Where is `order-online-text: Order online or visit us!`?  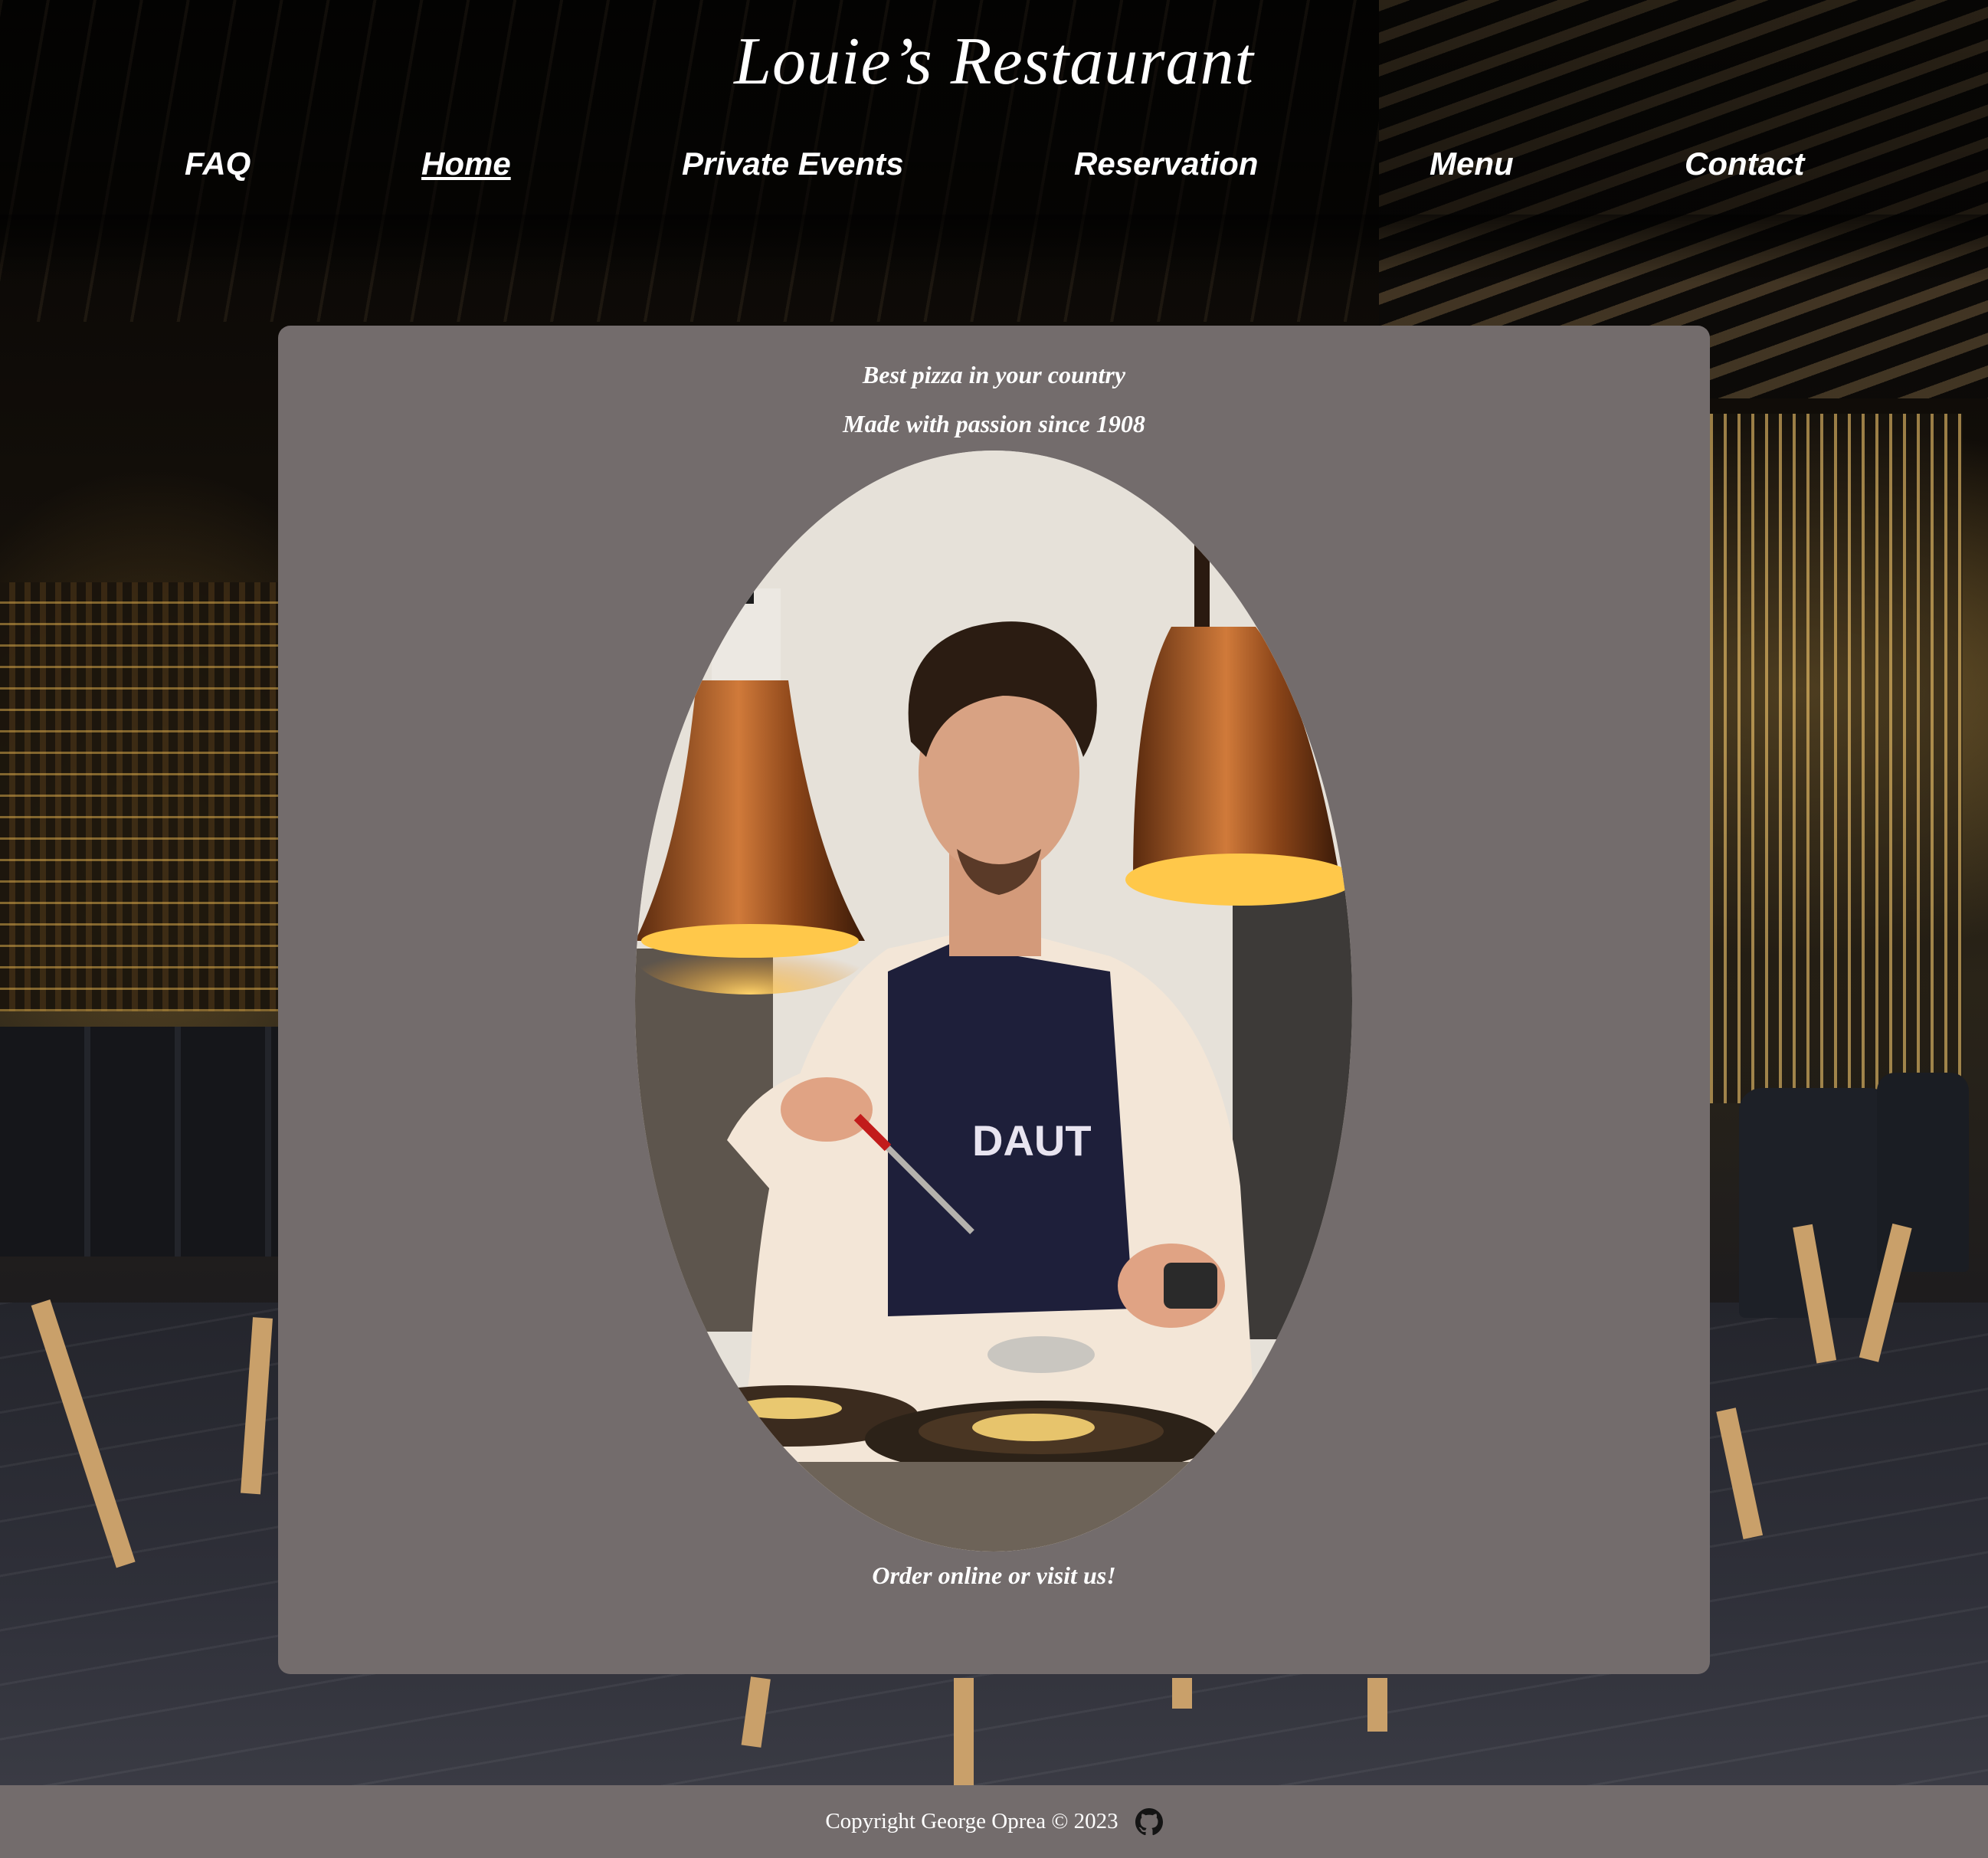
order-online-text: Order online or visit us! is located at coordinates (994, 1575).